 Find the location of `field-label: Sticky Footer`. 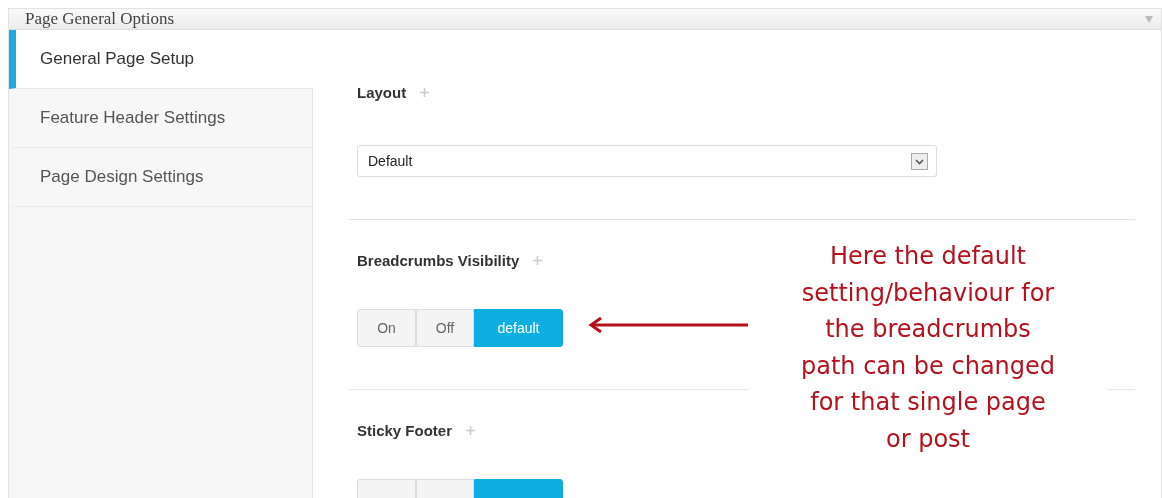

field-label: Sticky Footer is located at coordinates (405, 430).